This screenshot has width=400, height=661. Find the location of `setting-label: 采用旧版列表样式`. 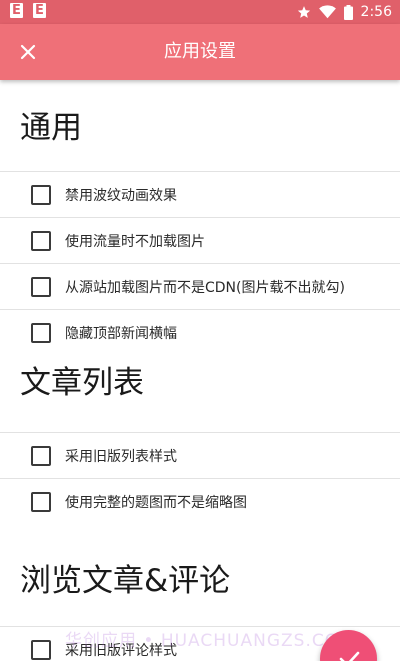

setting-label: 采用旧版列表样式 is located at coordinates (121, 456).